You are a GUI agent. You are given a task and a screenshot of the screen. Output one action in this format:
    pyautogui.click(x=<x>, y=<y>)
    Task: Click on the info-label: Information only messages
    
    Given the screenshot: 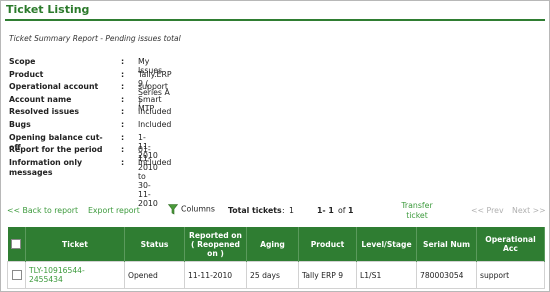 What is the action you would take?
    pyautogui.click(x=46, y=167)
    